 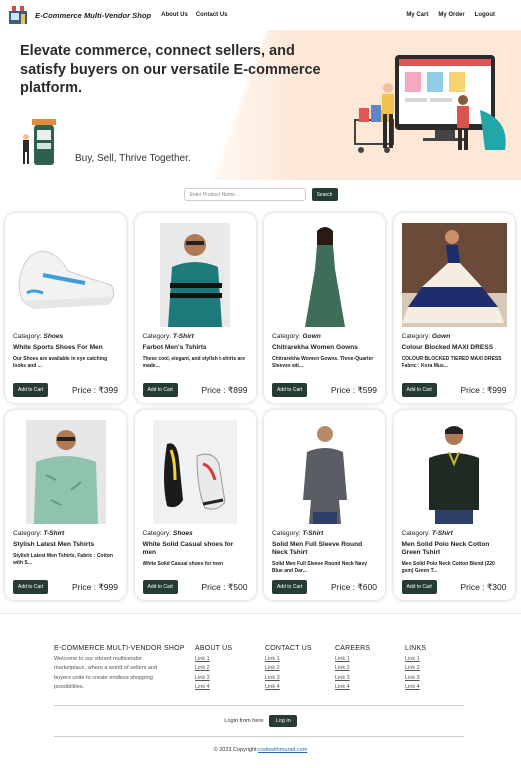 What do you see at coordinates (485, 15) in the screenshot?
I see `nav-logout: Logout` at bounding box center [485, 15].